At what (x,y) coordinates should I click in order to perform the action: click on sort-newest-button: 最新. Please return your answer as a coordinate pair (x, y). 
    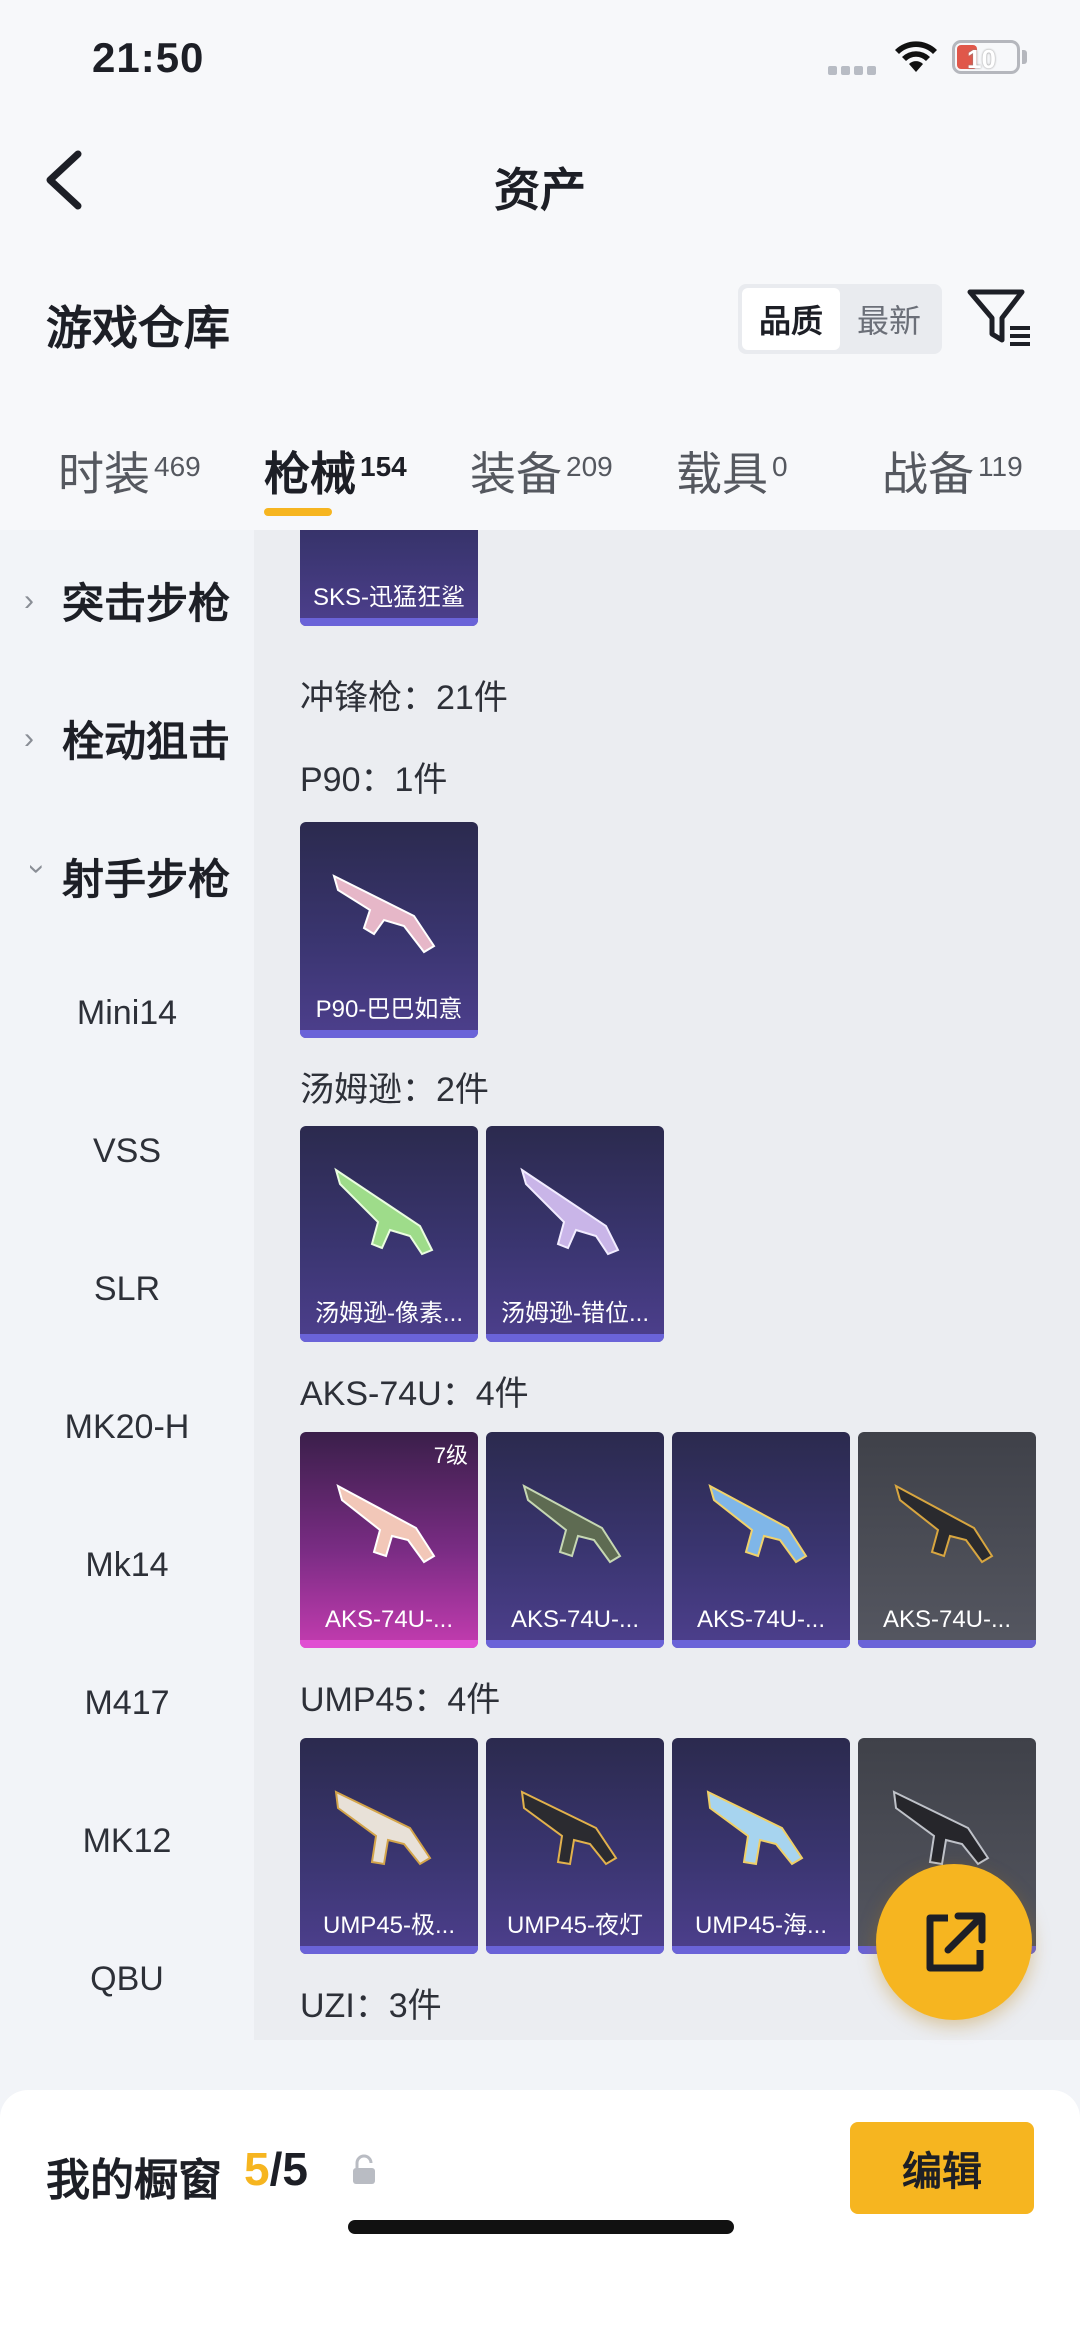
    Looking at the image, I should click on (889, 319).